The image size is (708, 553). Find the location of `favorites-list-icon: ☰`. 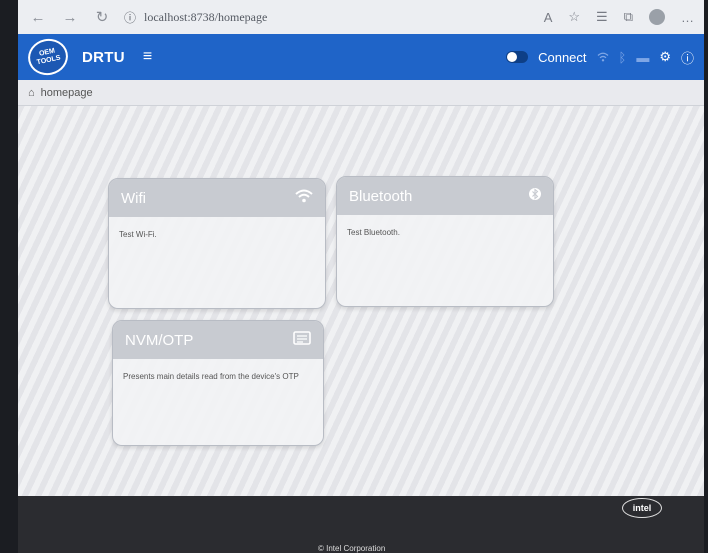

favorites-list-icon: ☰ is located at coordinates (602, 17).